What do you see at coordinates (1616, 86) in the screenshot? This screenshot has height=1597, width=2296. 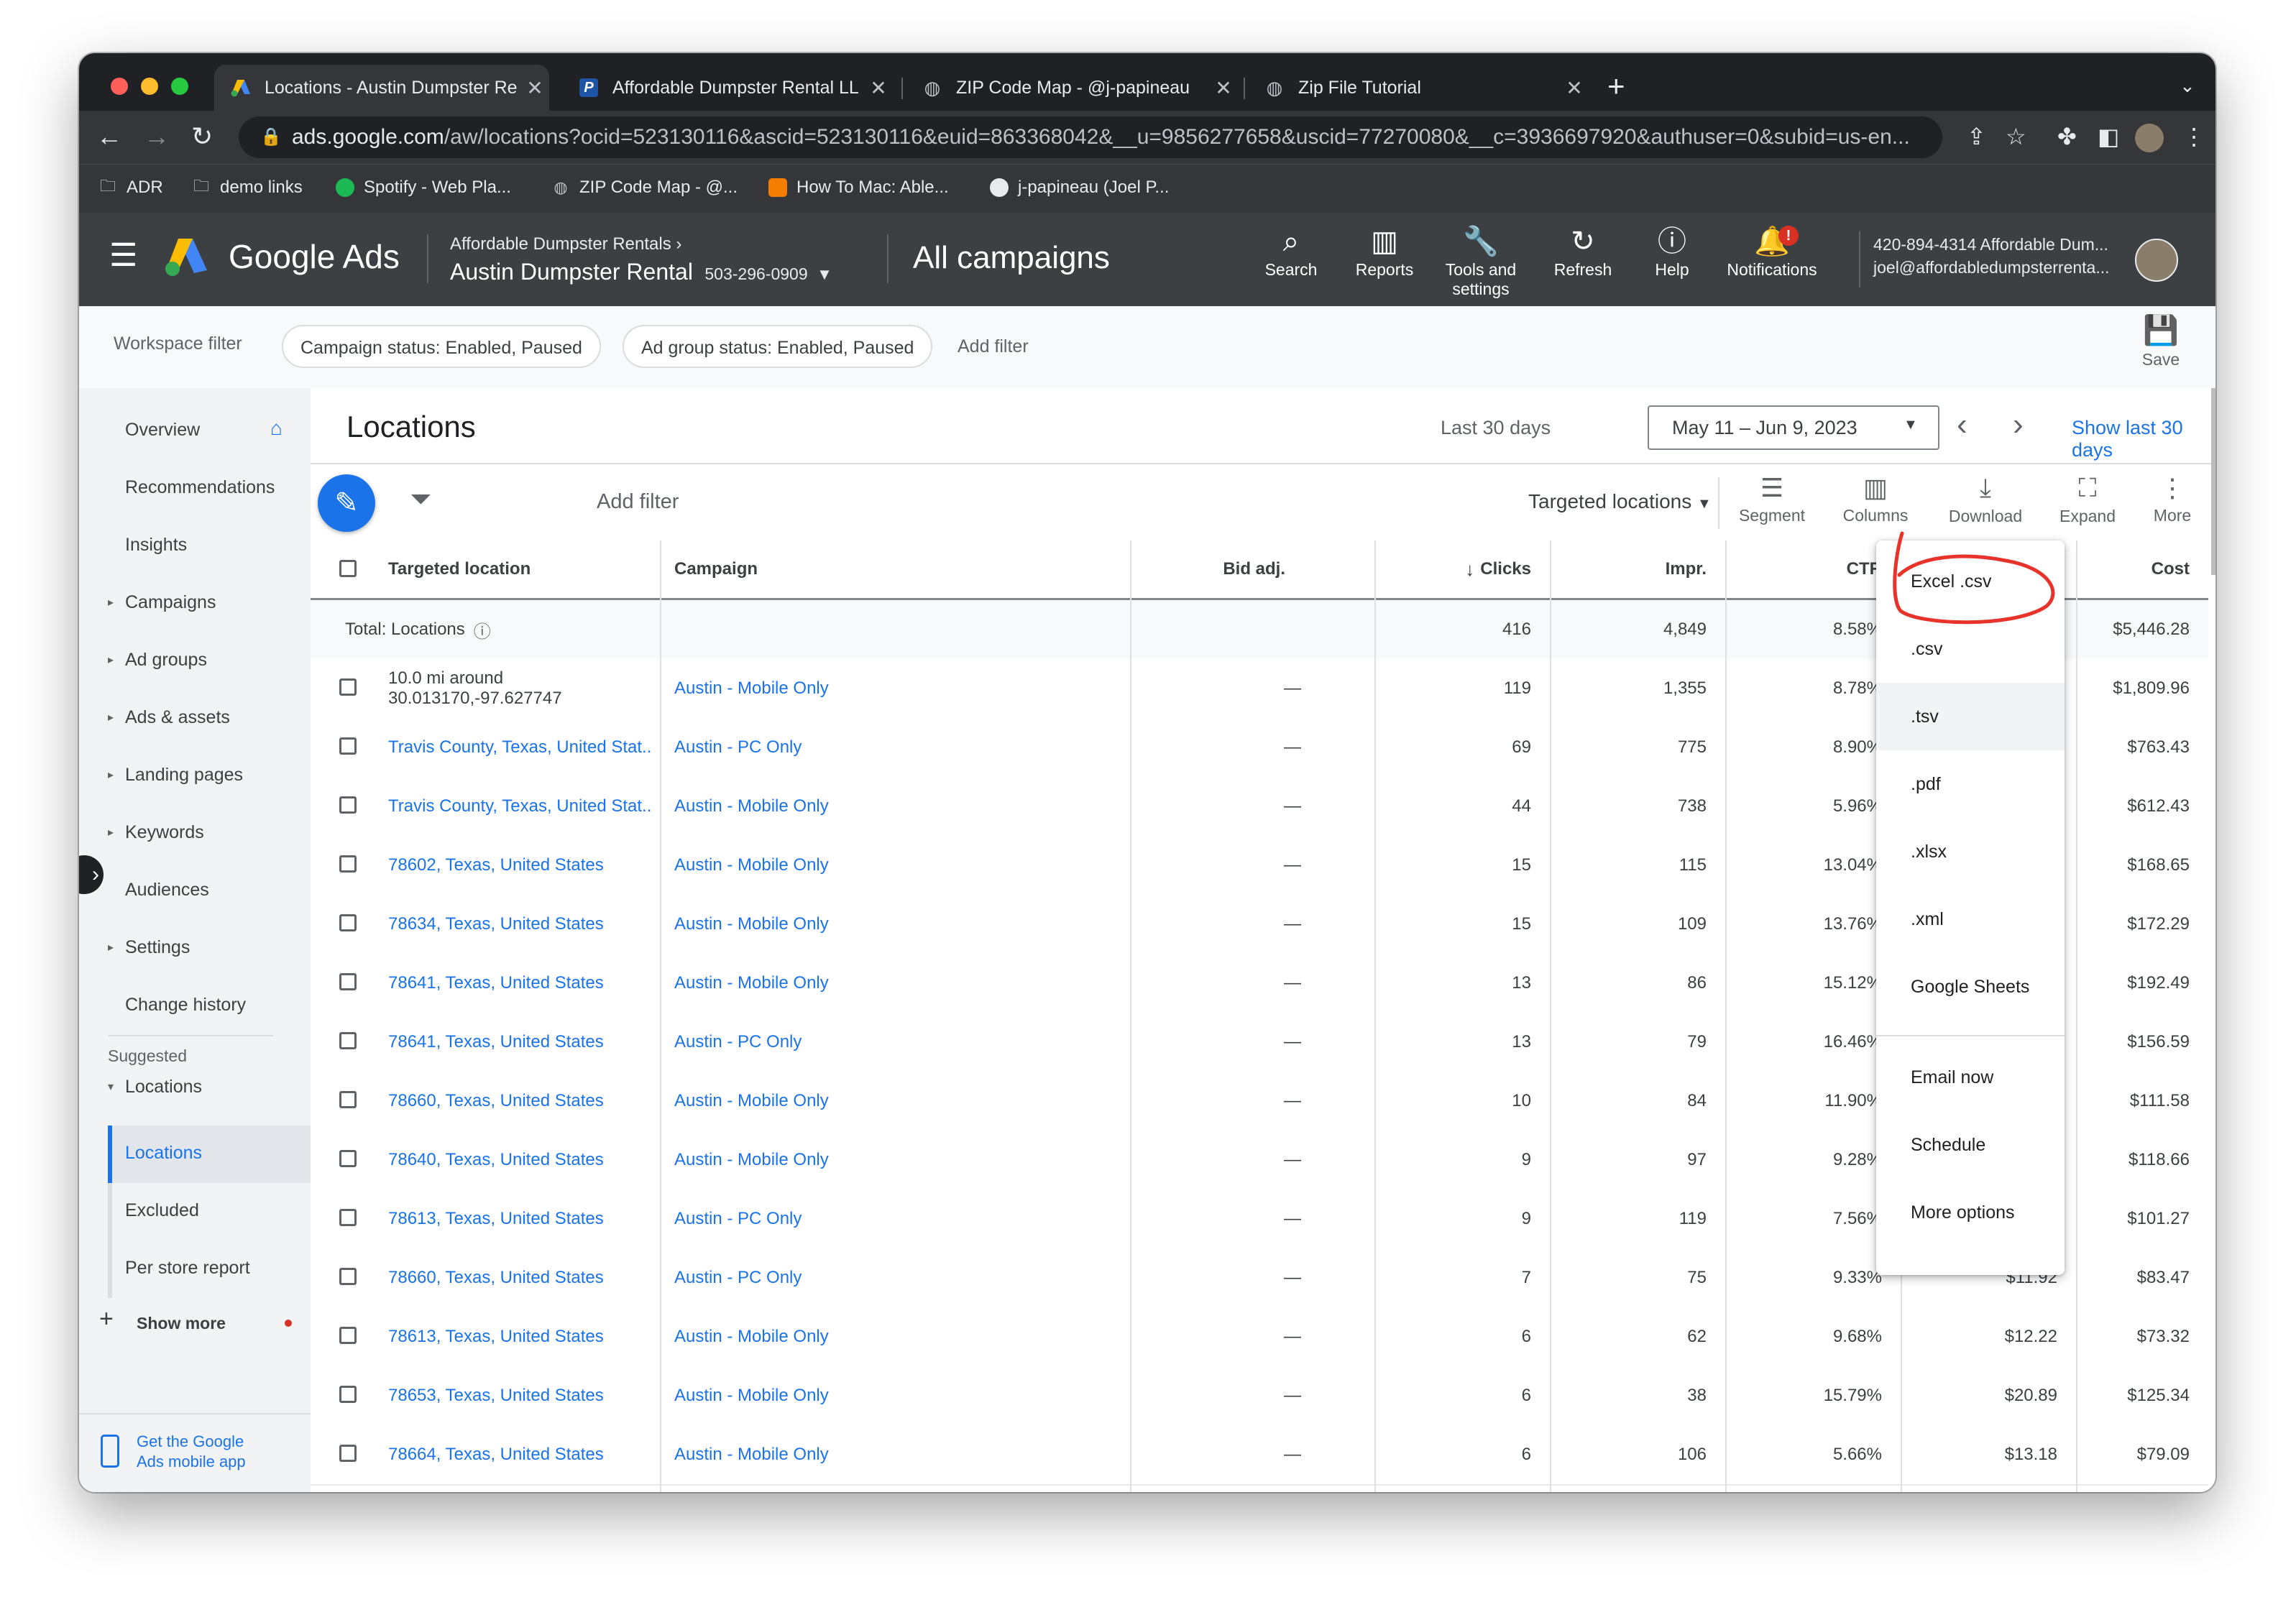 I see `new-tab-plus-icon: +` at bounding box center [1616, 86].